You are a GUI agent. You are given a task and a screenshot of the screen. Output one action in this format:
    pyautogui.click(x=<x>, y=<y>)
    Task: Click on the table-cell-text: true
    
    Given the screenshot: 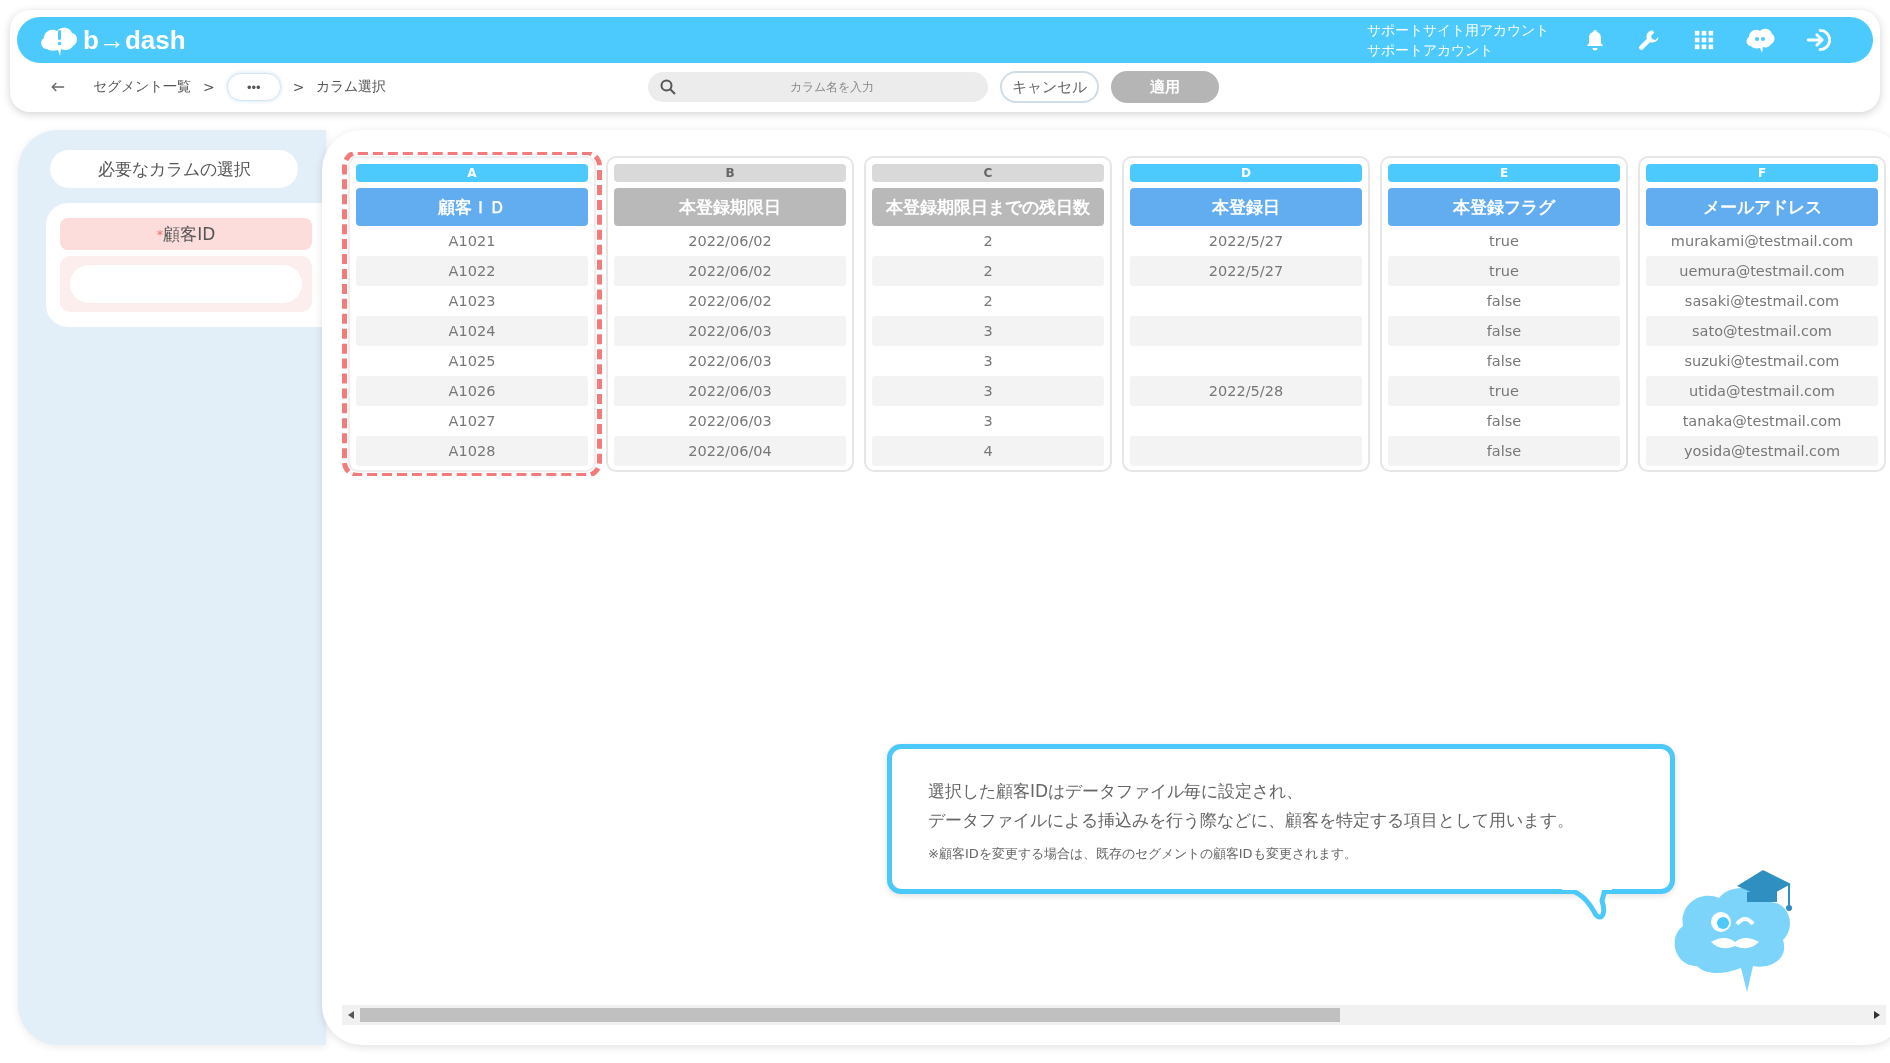 What is the action you would take?
    pyautogui.click(x=1504, y=241)
    